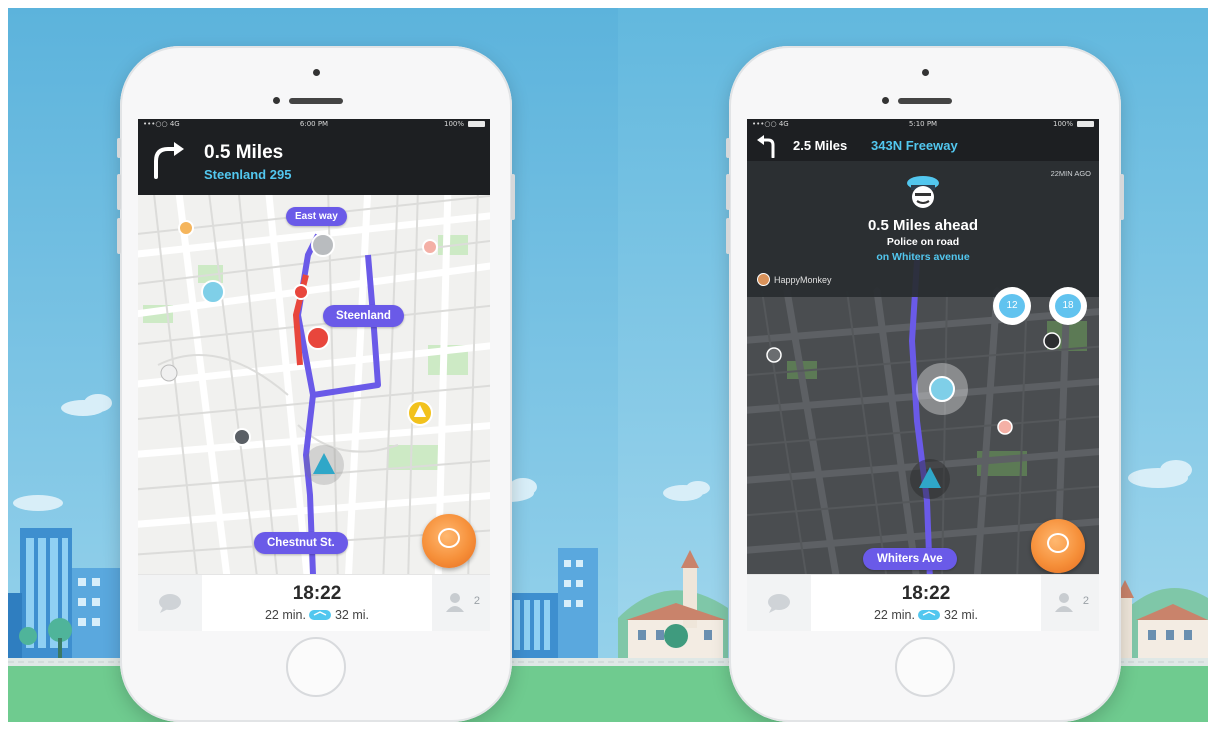 The height and width of the screenshot is (751, 1215). What do you see at coordinates (820, 145) in the screenshot?
I see `next-turn-distance: 2.5 Miles` at bounding box center [820, 145].